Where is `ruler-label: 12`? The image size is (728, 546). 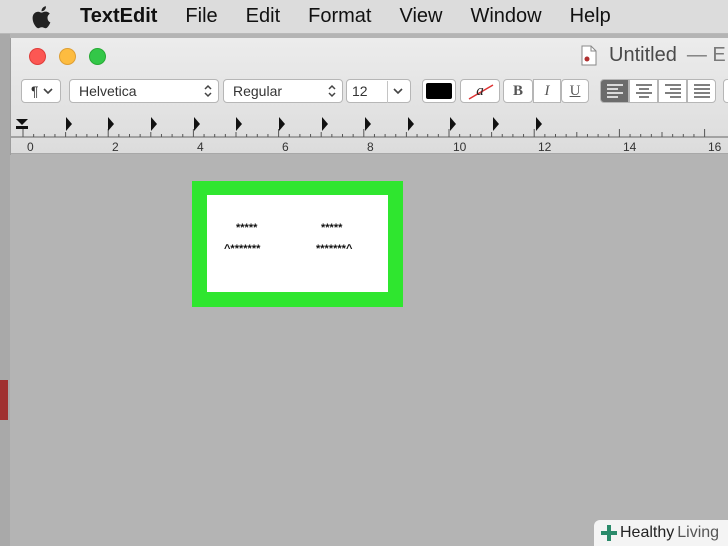
ruler-label: 12 is located at coordinates (545, 147).